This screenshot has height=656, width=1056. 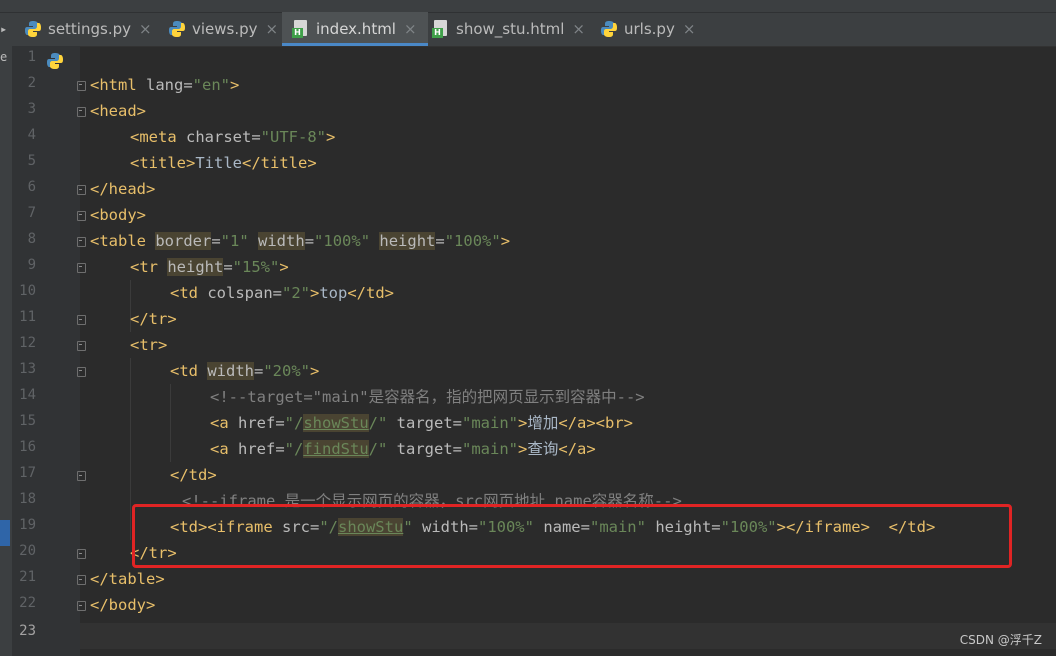 I want to click on line-number-current: 23, so click(x=27, y=631).